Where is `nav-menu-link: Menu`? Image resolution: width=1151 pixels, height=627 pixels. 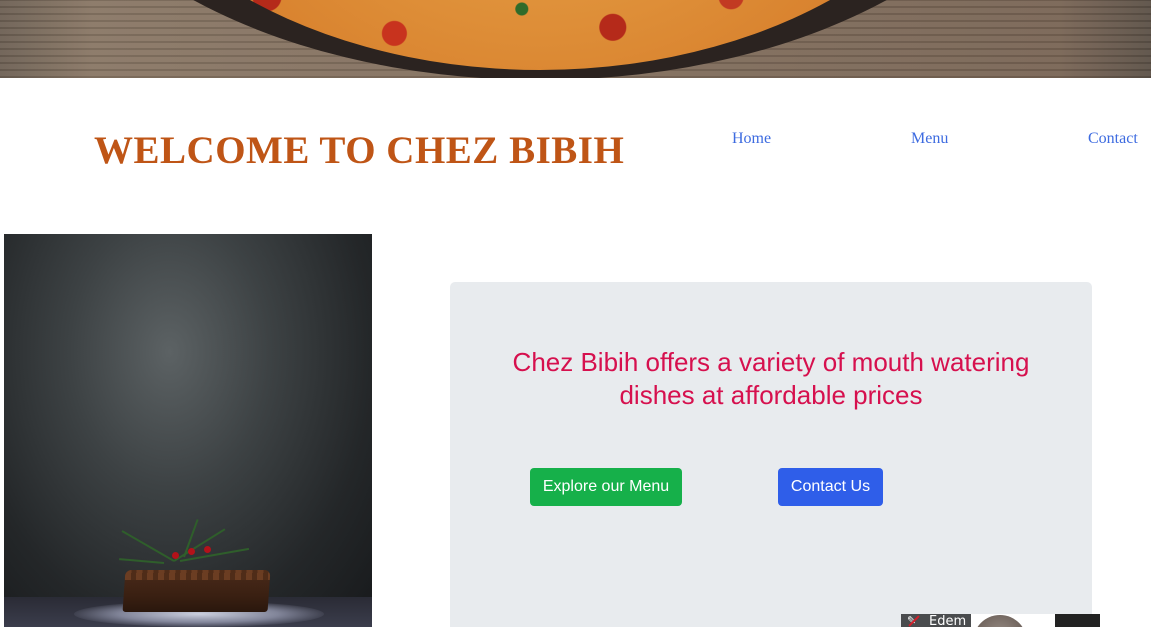
nav-menu-link: Menu is located at coordinates (929, 139).